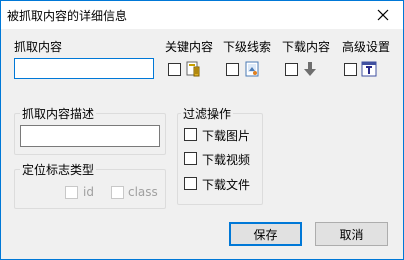 This screenshot has height=260, width=404. I want to click on download-videos-label: 下载视频, so click(226, 160).